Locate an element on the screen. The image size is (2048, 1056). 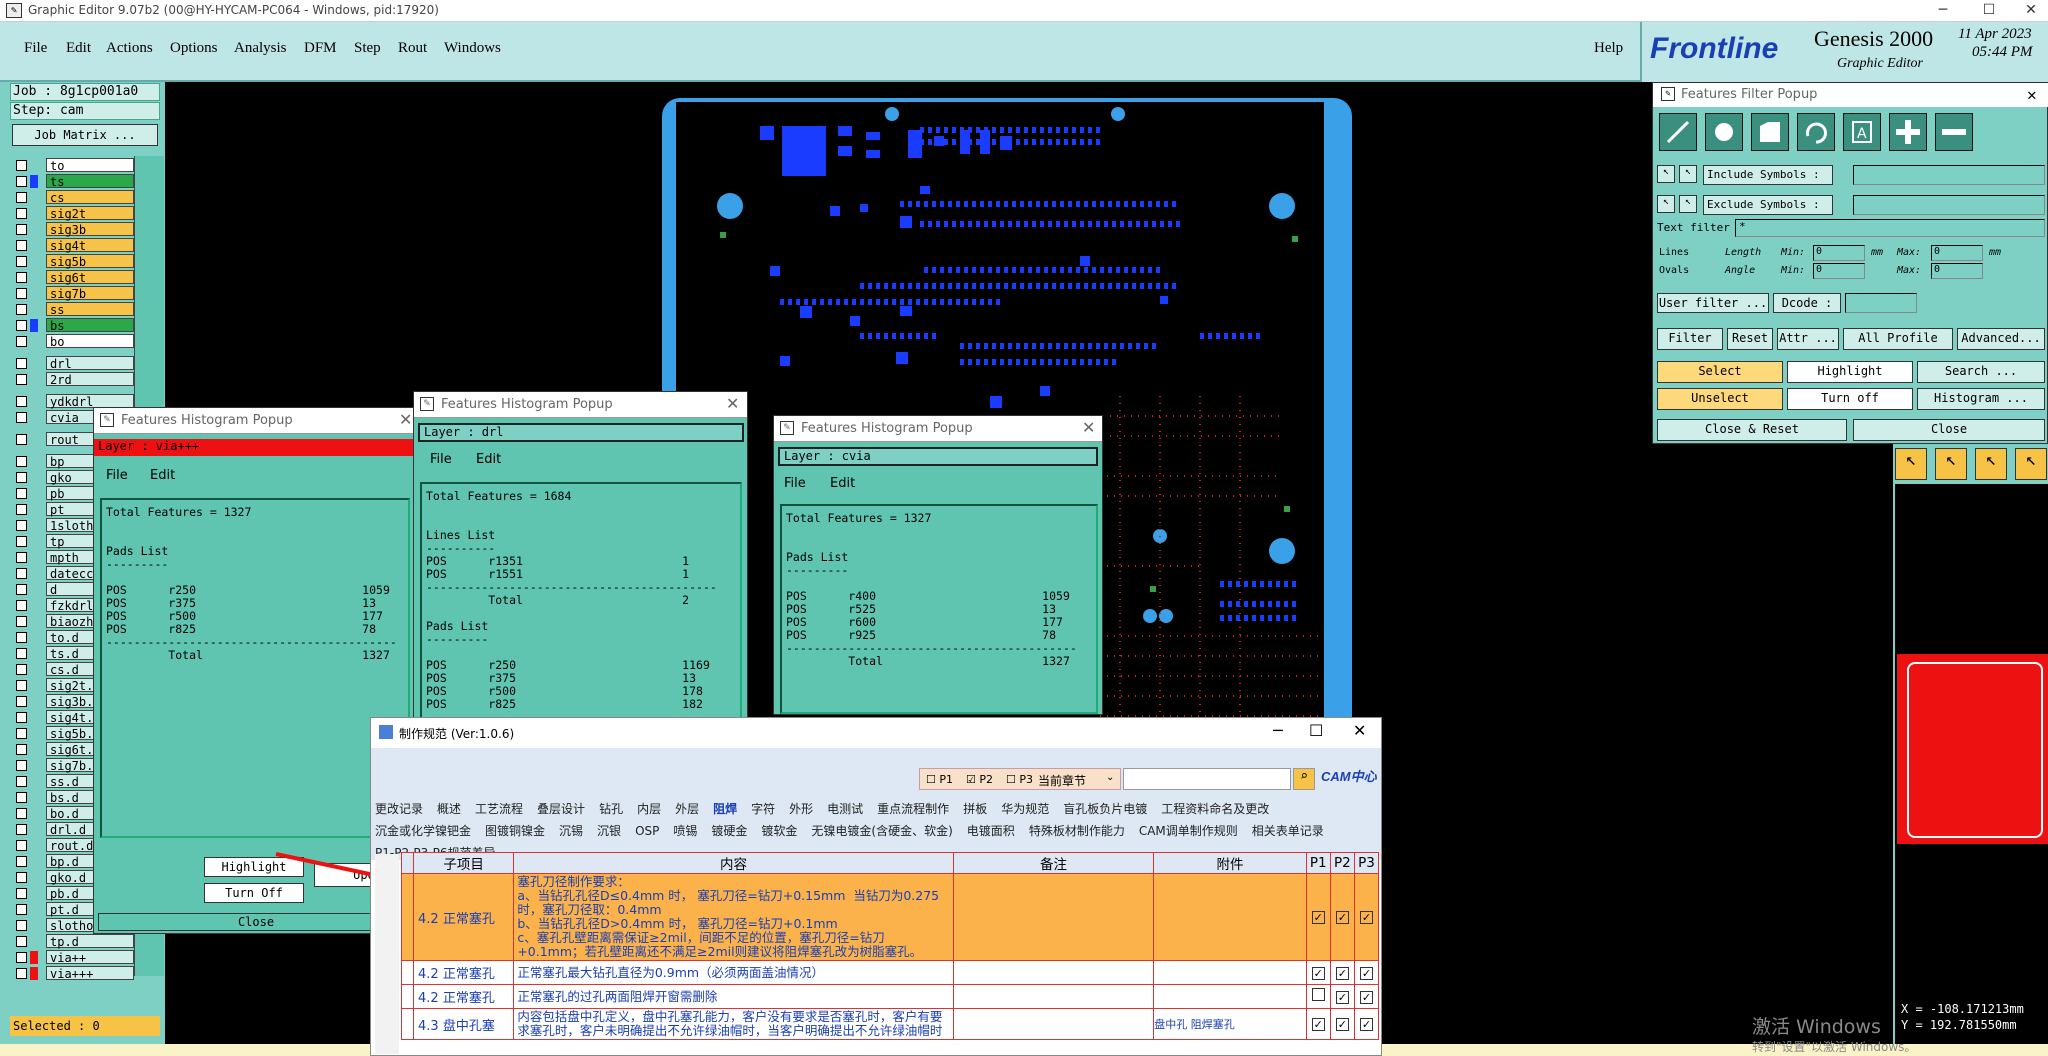
exclude-symbols-input is located at coordinates (1949, 205).